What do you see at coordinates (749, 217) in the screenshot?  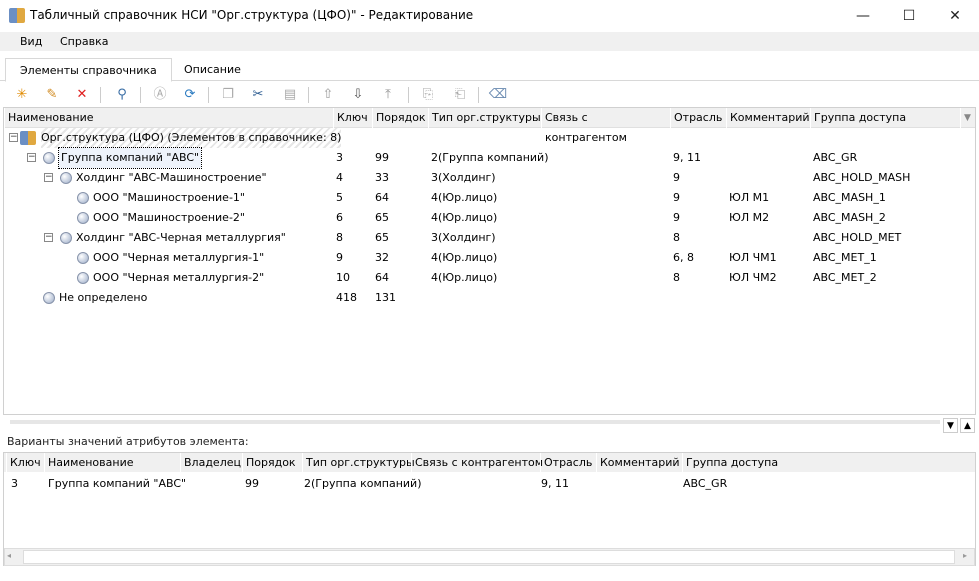 I see `cell-comment: ЮЛ М2` at bounding box center [749, 217].